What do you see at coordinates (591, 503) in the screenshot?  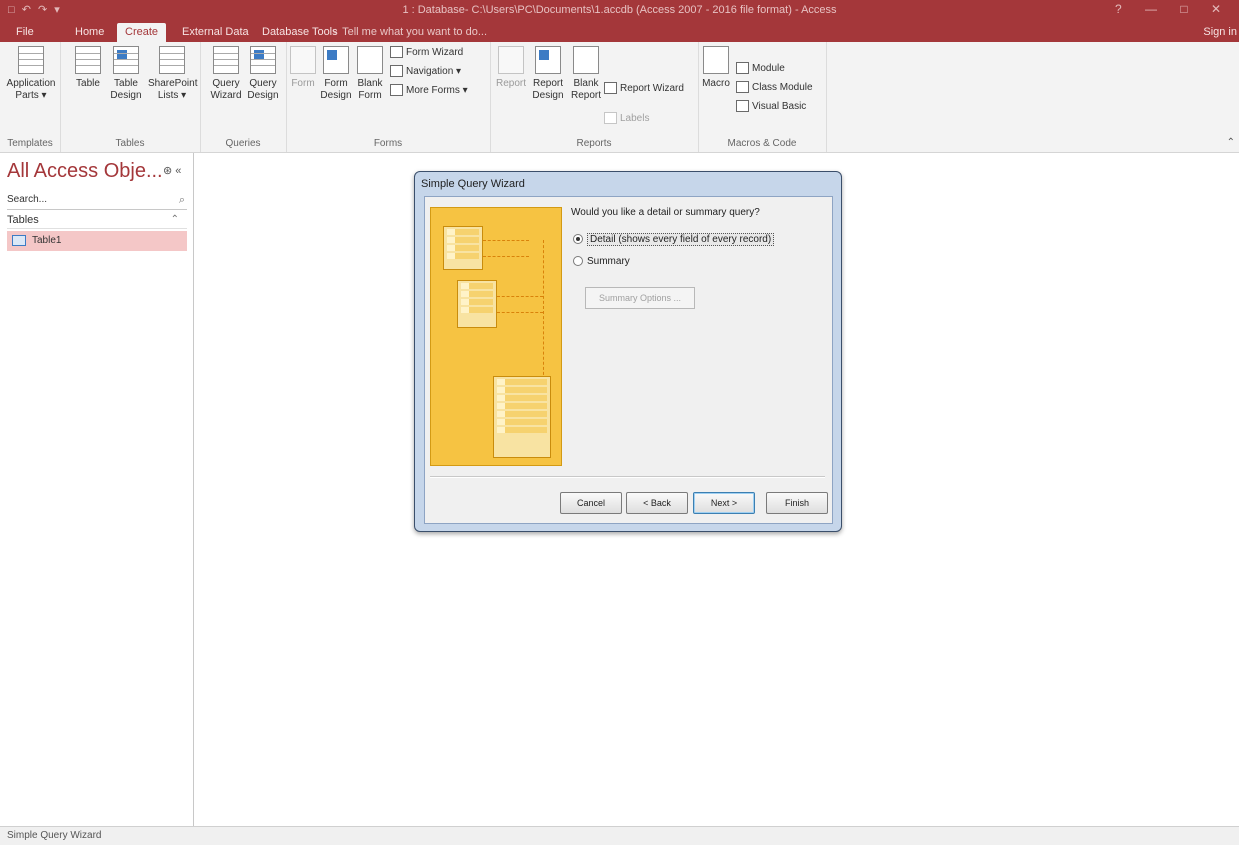 I see `cancel-button: Cancel` at bounding box center [591, 503].